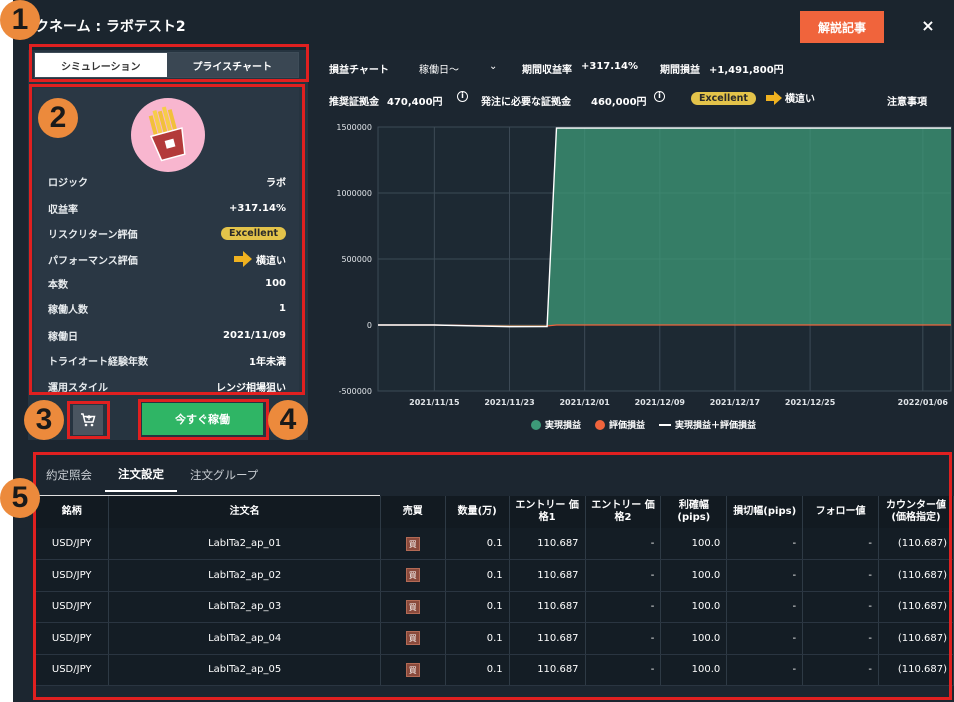 Image resolution: width=954 pixels, height=702 pixels. I want to click on x-tick-label: 2021/11/15, so click(434, 402).